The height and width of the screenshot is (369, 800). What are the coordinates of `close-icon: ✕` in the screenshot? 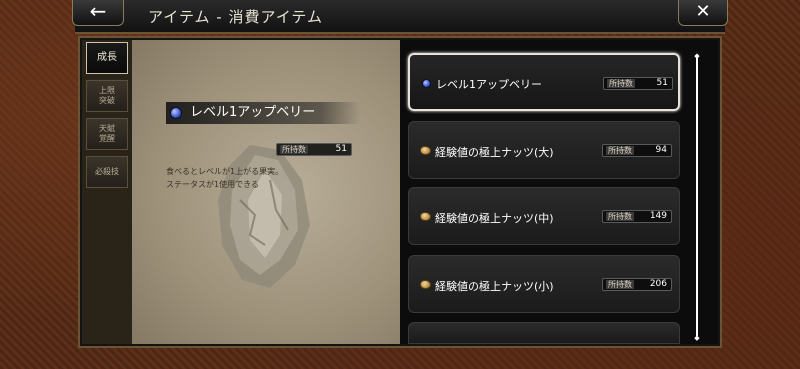 It's located at (703, 11).